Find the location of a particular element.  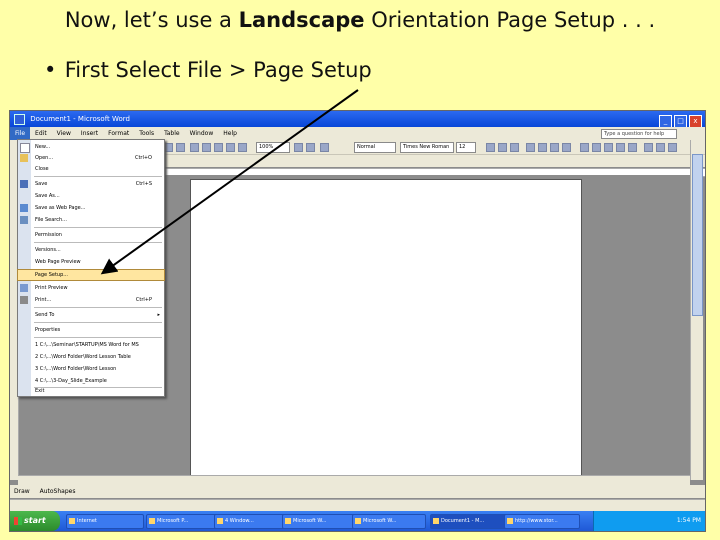

pointer-arrow is located at coordinates (229, 182).